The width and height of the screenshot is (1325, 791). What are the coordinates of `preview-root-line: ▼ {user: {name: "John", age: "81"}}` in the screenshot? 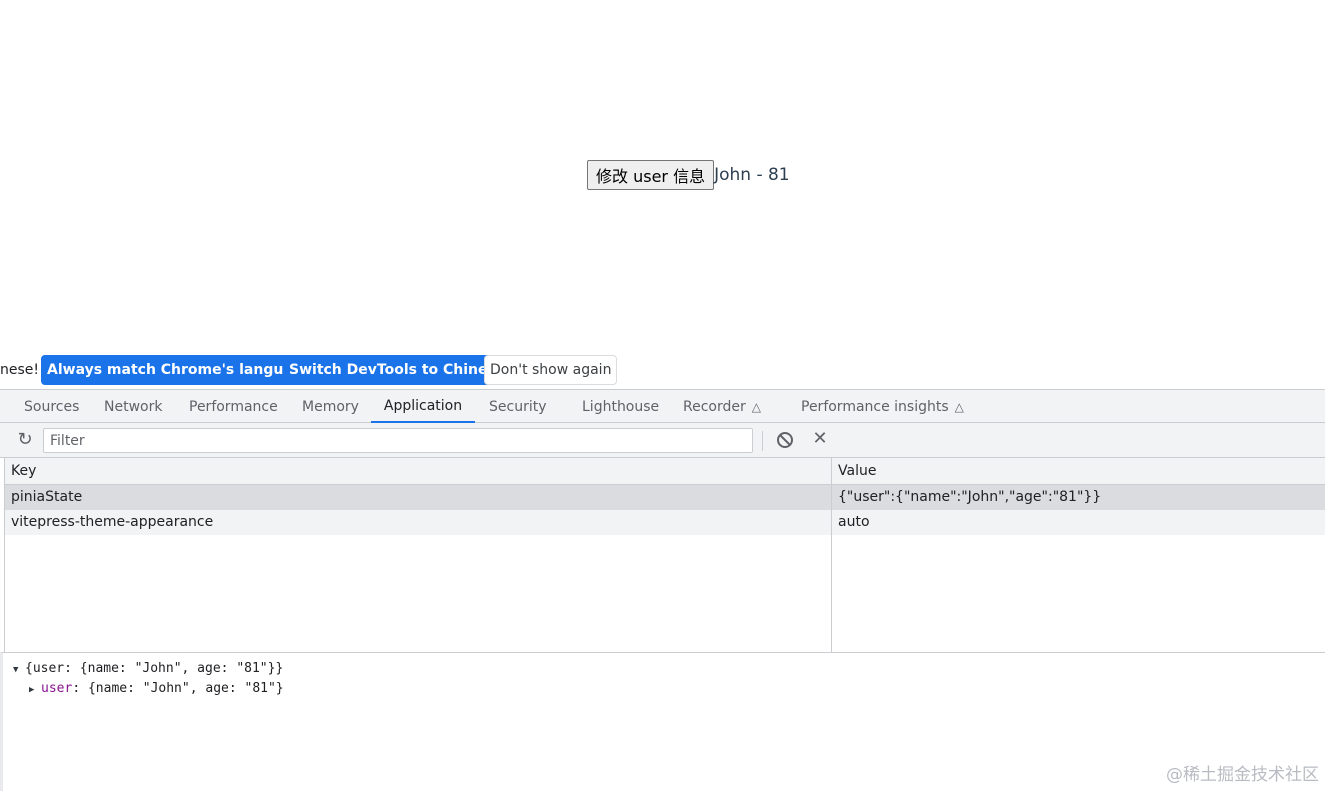 It's located at (148, 668).